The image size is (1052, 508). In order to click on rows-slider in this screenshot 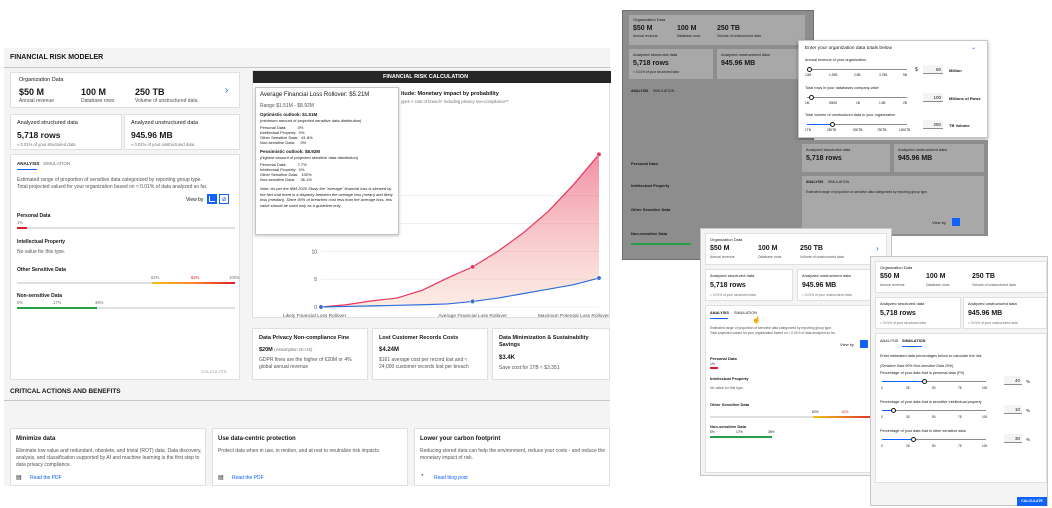, I will do `click(857, 97)`.